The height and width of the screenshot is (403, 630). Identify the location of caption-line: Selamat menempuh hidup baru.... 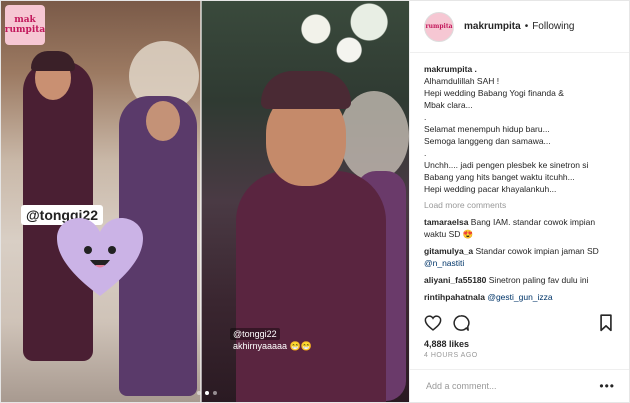
(487, 129).